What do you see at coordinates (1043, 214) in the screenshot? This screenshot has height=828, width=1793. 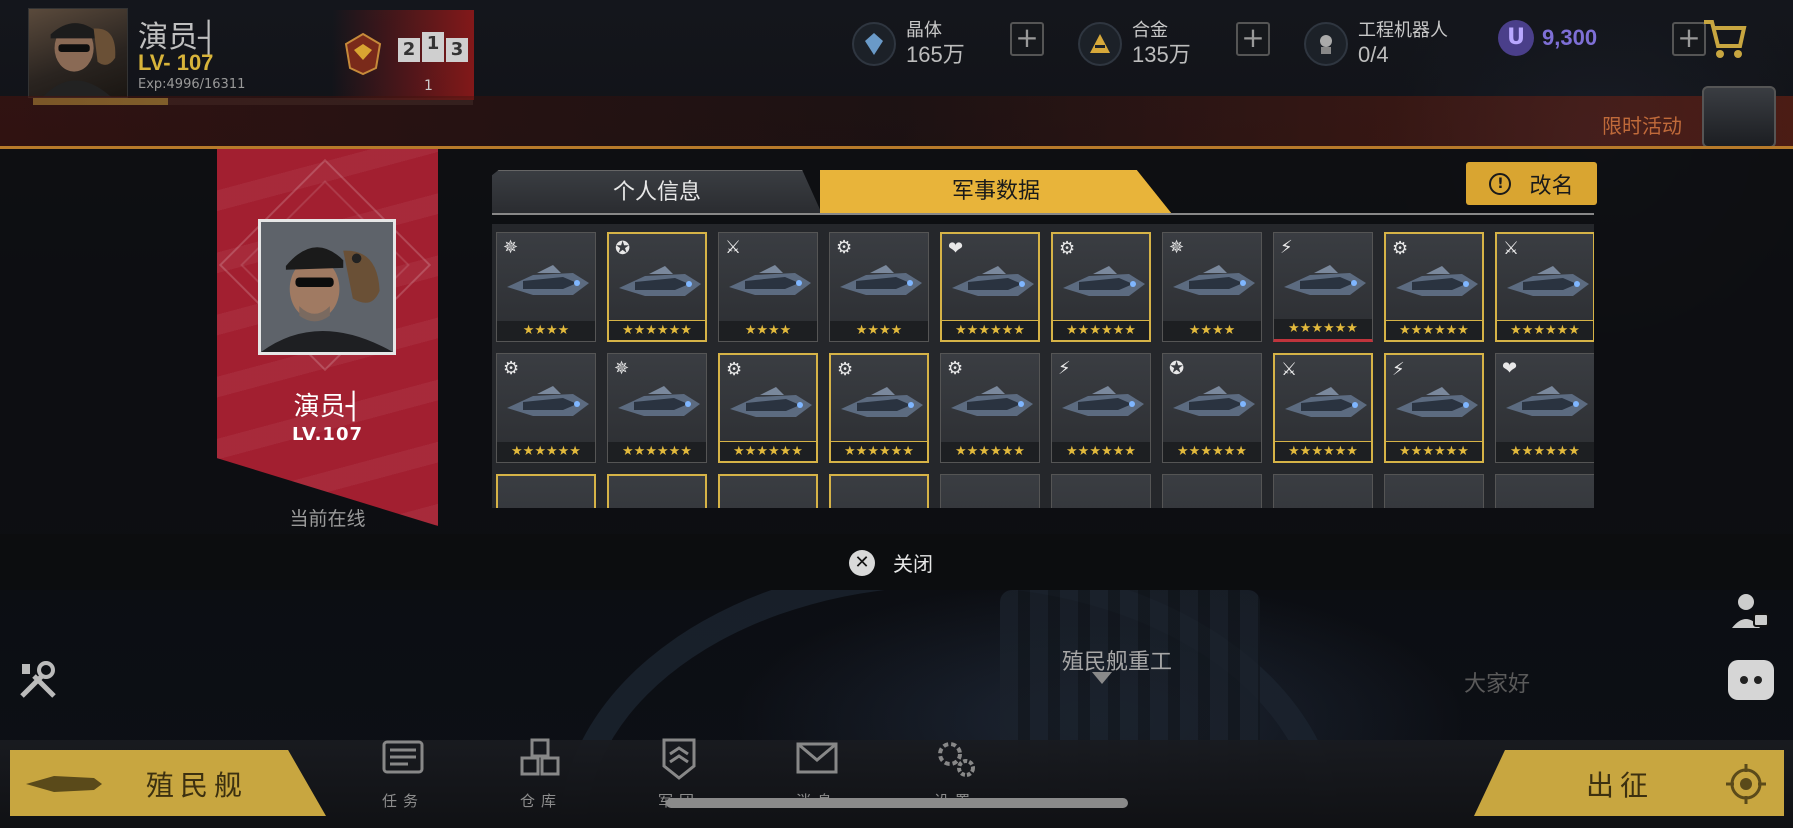 I see `tab-underline` at bounding box center [1043, 214].